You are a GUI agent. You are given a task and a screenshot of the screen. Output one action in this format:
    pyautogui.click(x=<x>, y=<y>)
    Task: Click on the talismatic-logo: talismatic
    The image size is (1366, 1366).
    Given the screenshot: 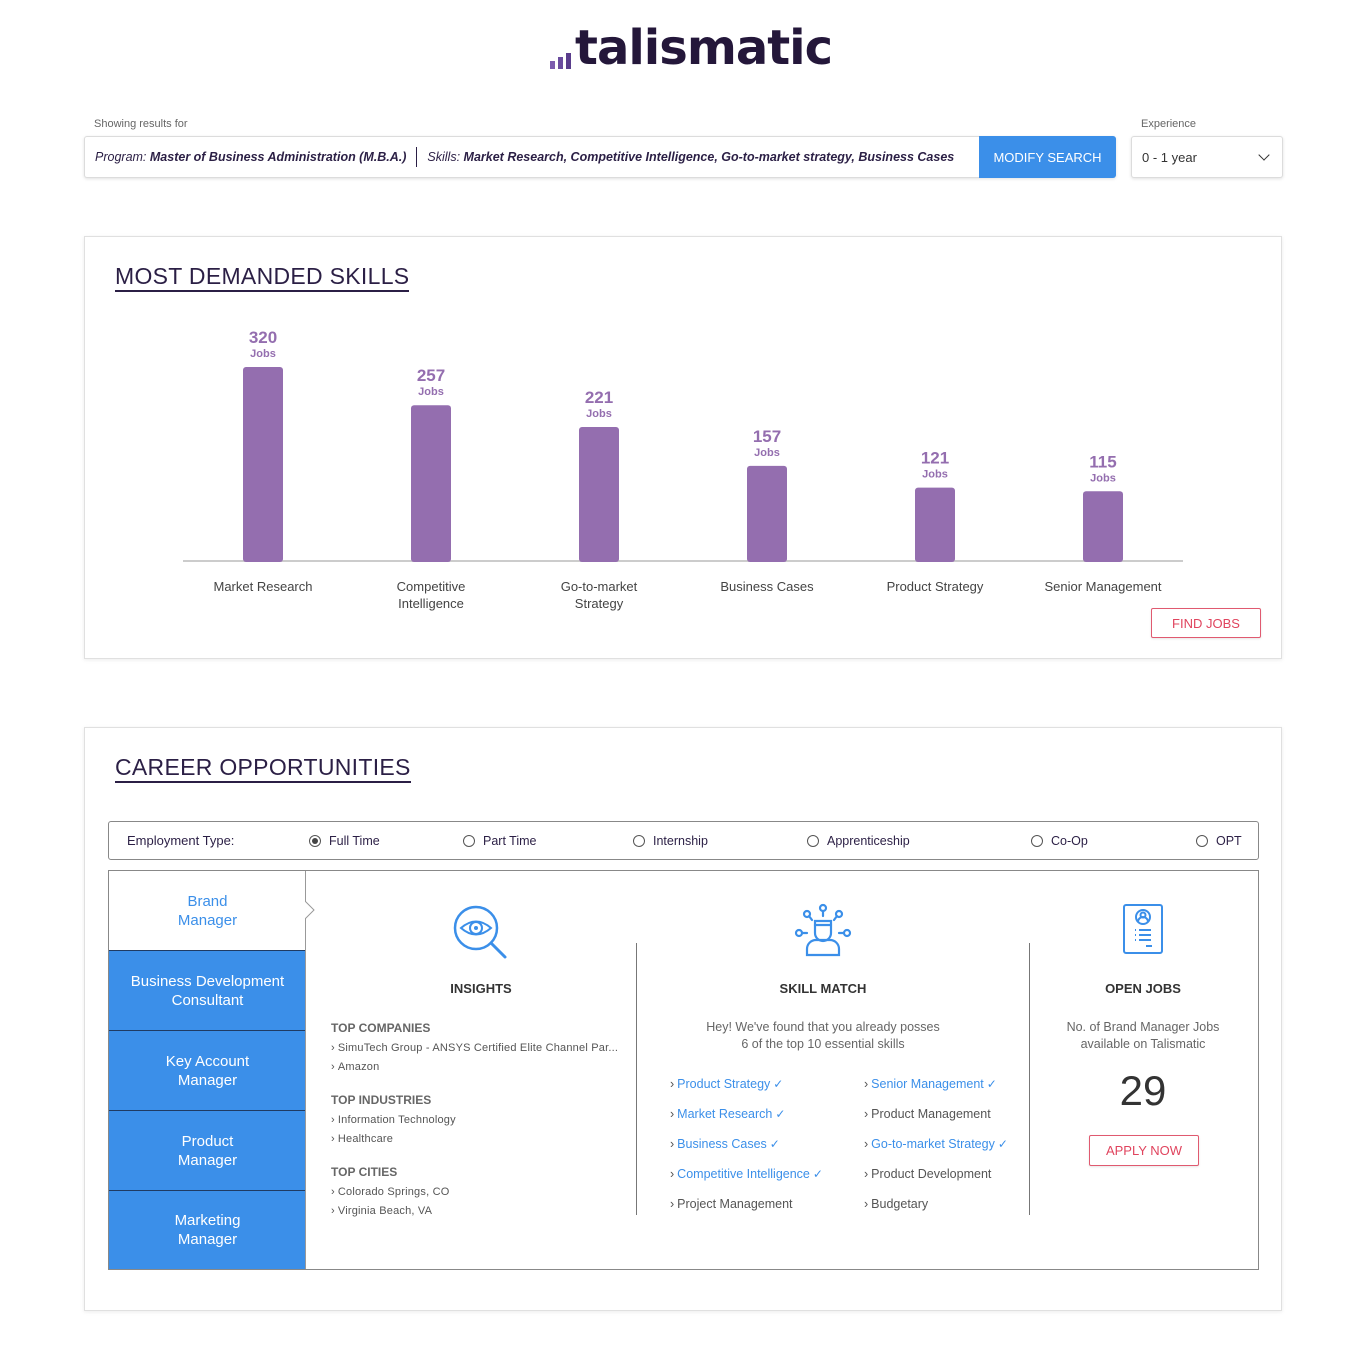 What is the action you would take?
    pyautogui.click(x=691, y=47)
    